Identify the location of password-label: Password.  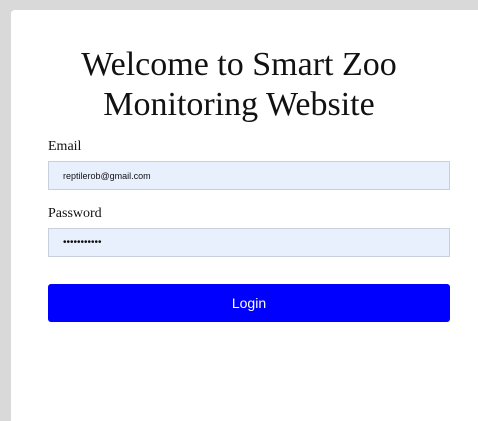
(75, 213).